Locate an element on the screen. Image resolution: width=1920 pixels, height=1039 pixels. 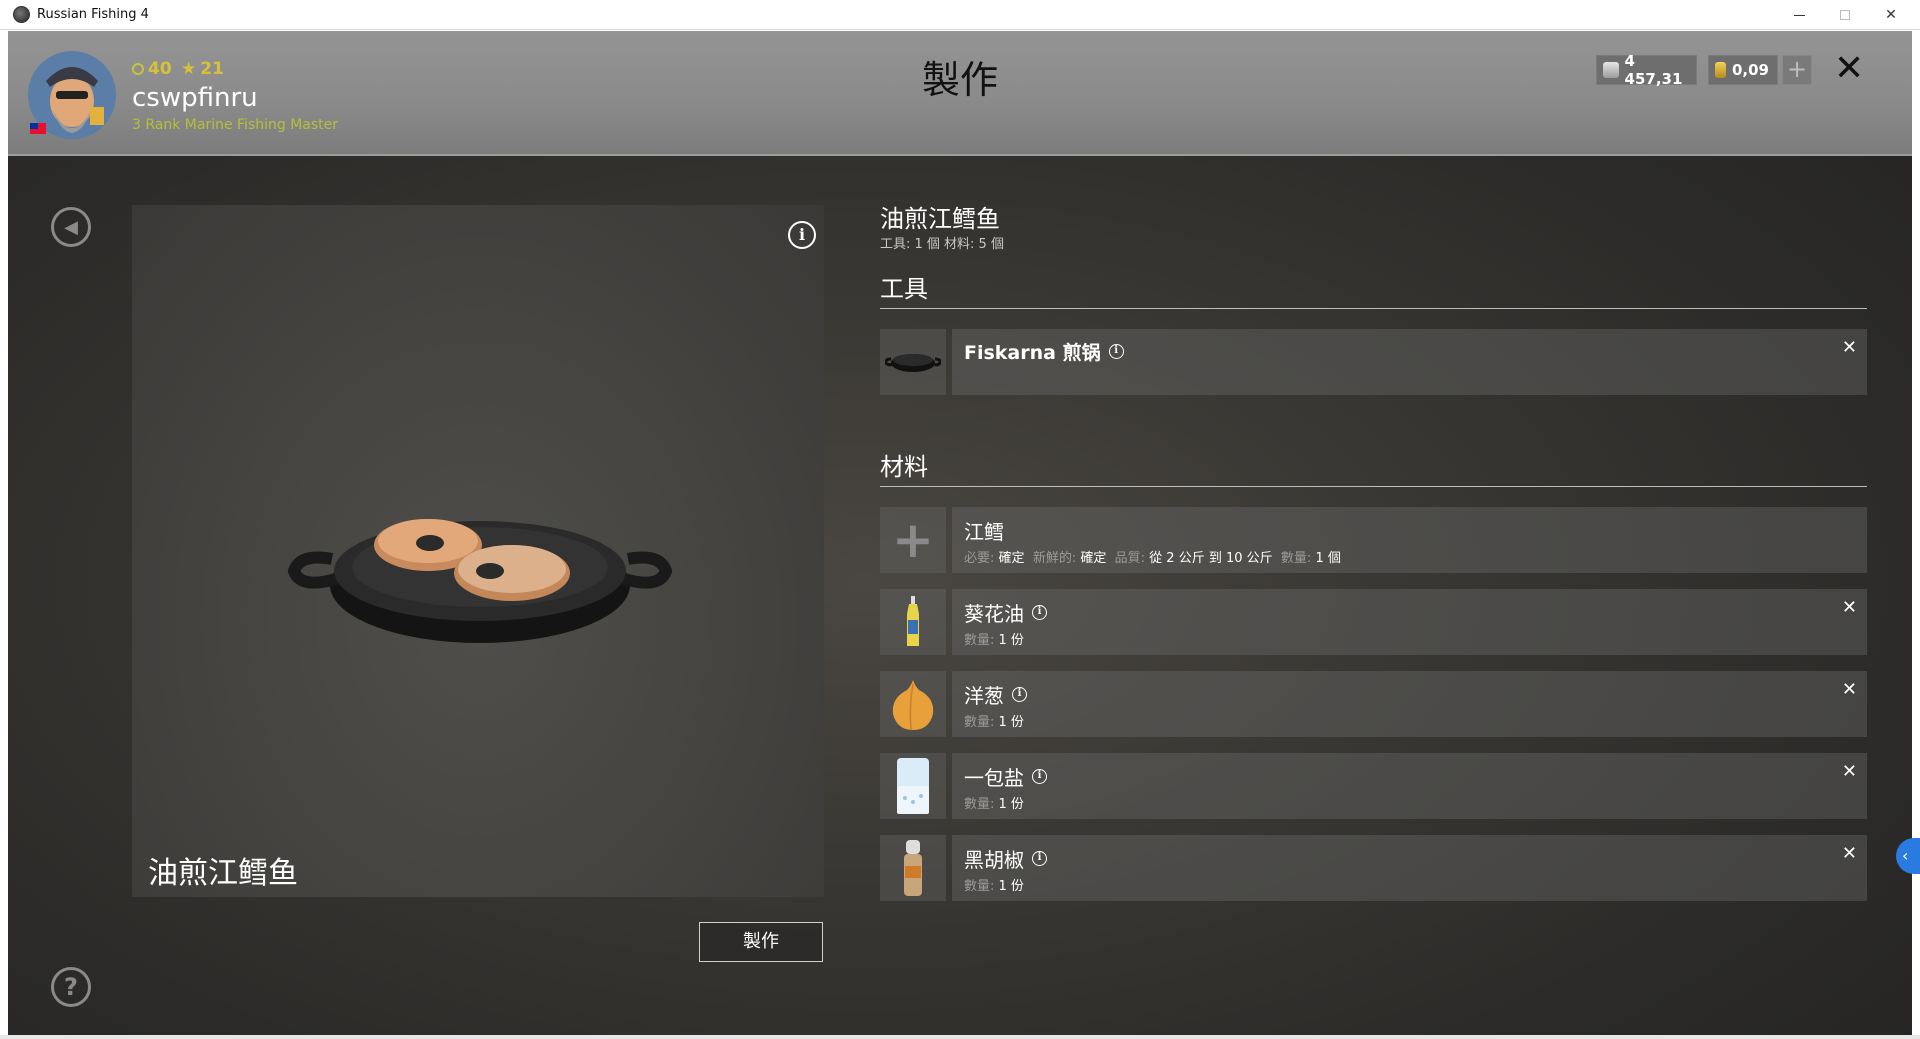
pepper-grinder-icon is located at coordinates (913, 868).